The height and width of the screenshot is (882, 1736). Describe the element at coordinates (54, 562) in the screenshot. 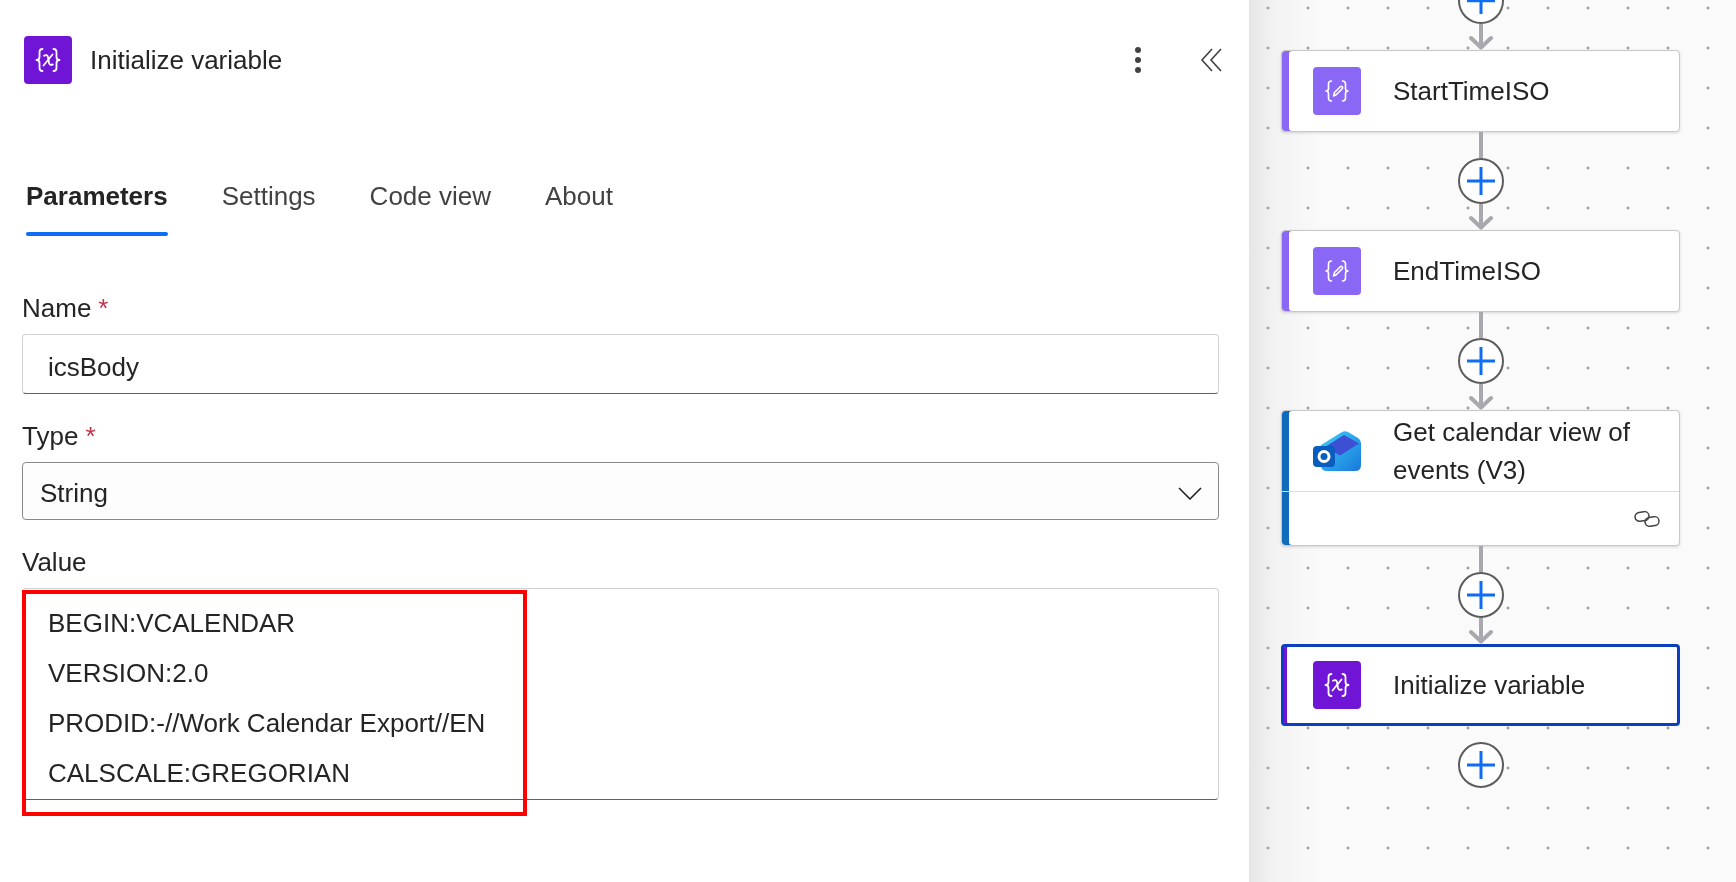

I see `field-label: Value` at that location.